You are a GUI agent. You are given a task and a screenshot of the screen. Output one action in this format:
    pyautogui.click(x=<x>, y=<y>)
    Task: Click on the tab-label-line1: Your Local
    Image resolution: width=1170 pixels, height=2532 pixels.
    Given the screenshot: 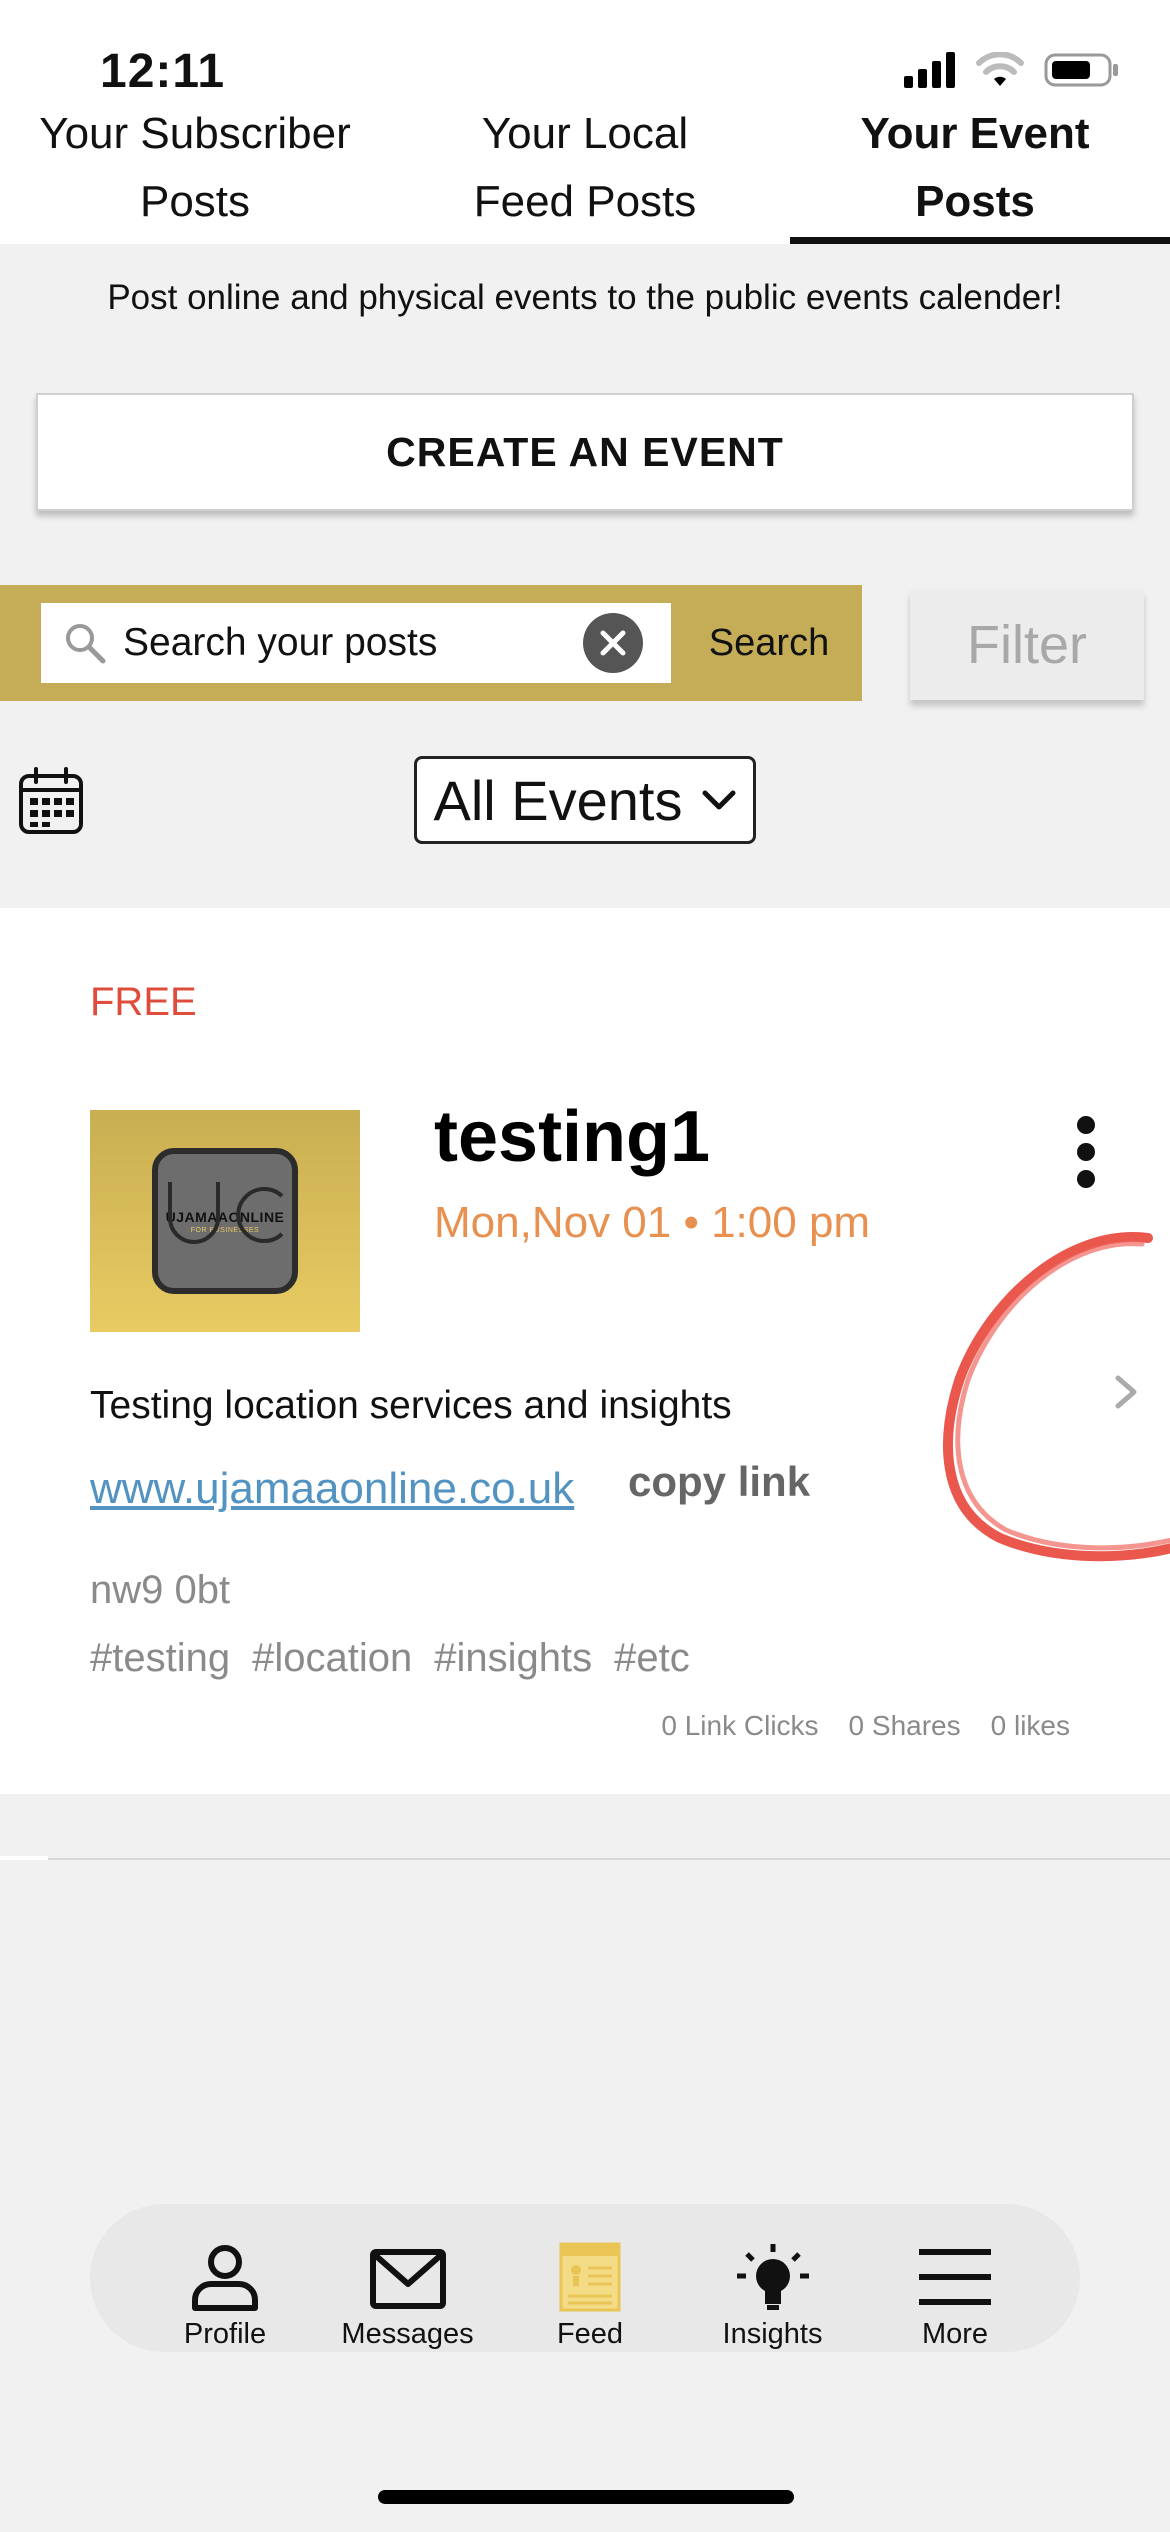 What is the action you would take?
    pyautogui.click(x=585, y=133)
    